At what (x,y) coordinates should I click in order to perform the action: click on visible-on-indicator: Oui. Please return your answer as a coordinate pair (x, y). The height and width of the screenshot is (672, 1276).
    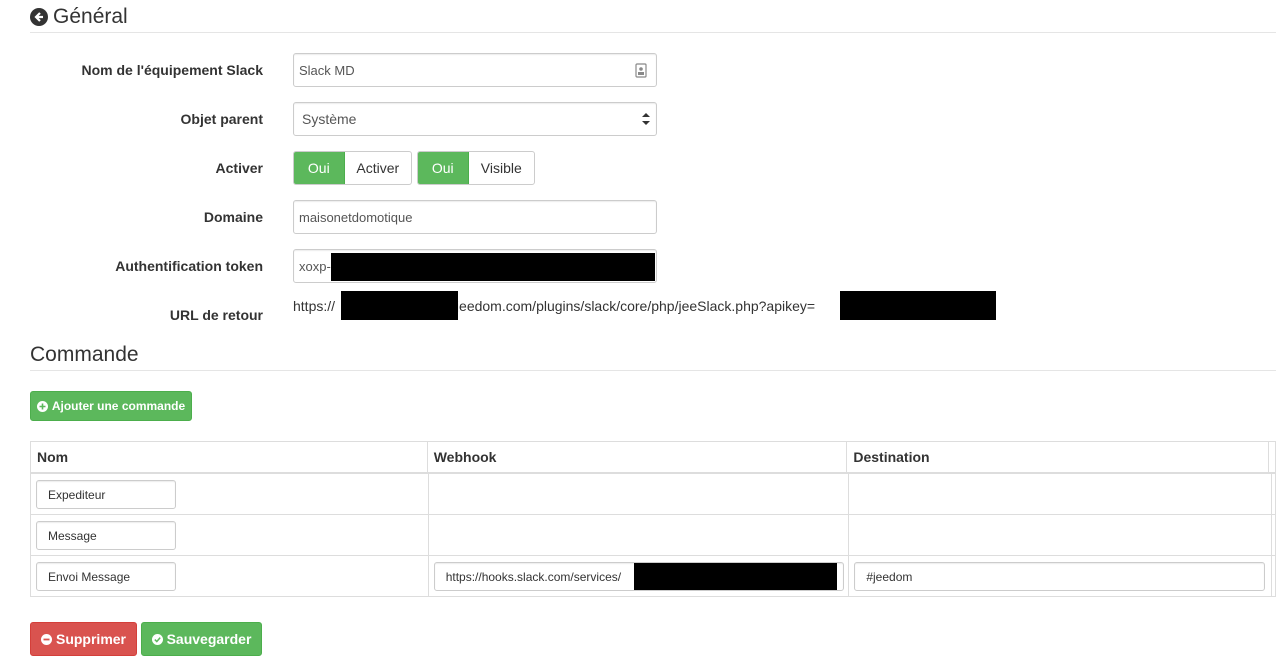
    Looking at the image, I should click on (443, 168).